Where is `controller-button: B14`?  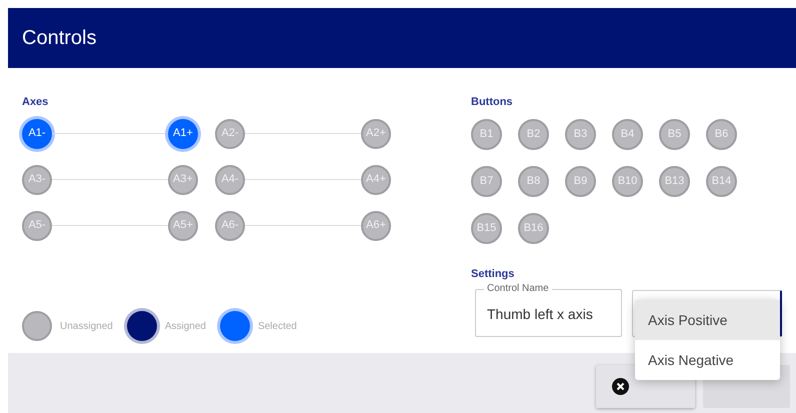
controller-button: B14 is located at coordinates (721, 181).